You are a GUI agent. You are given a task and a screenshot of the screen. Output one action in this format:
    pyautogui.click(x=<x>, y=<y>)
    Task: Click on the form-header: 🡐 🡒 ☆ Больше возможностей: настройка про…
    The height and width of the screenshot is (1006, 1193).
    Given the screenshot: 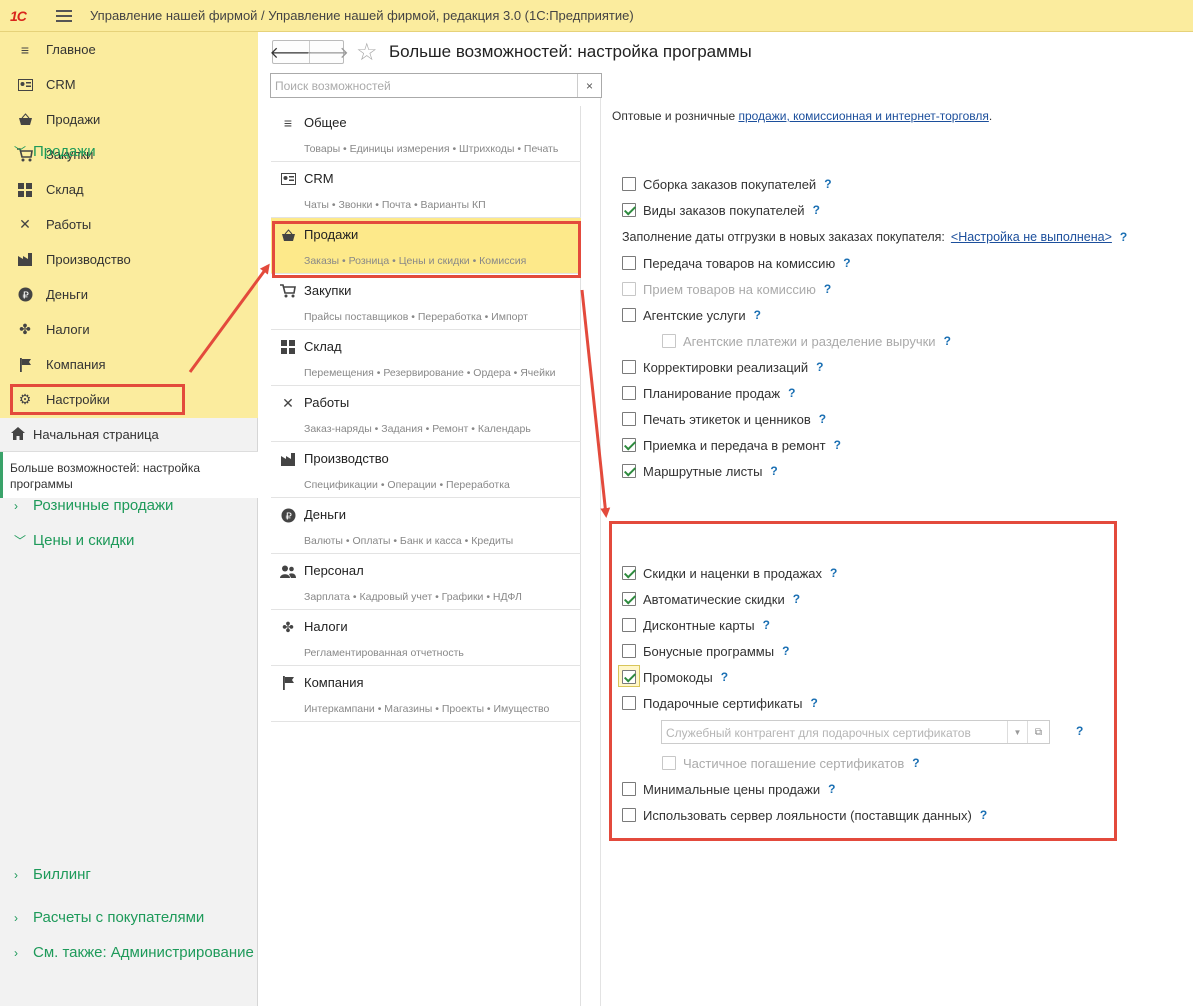 What is the action you would take?
    pyautogui.click(x=720, y=53)
    